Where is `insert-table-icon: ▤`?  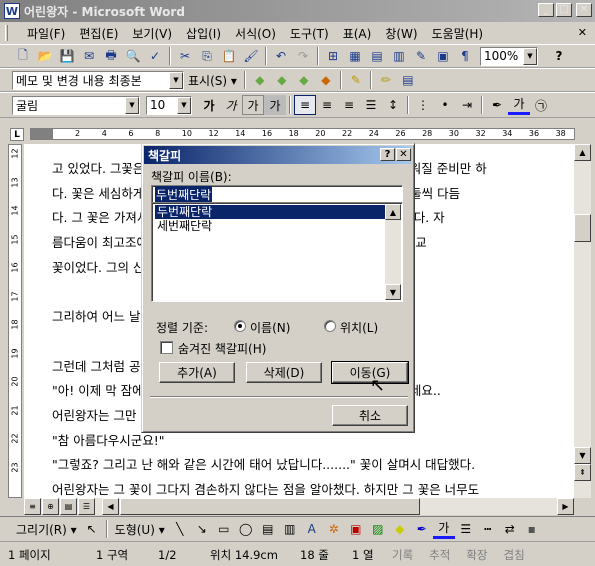
insert-table-icon: ▤ is located at coordinates (377, 56).